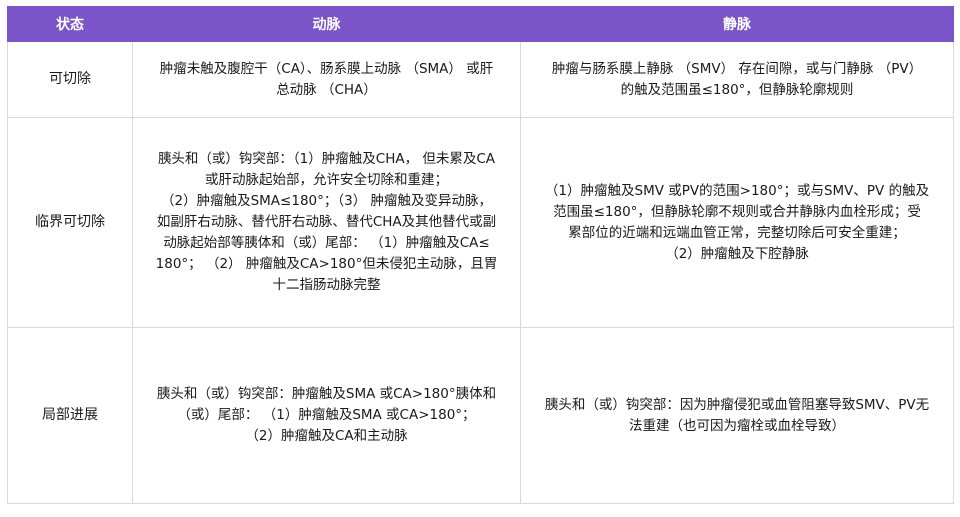  I want to click on cell-line: 胰头和（或）钩突部：（1）肿瘤触及CHA， 但未累及CA, so click(326, 159).